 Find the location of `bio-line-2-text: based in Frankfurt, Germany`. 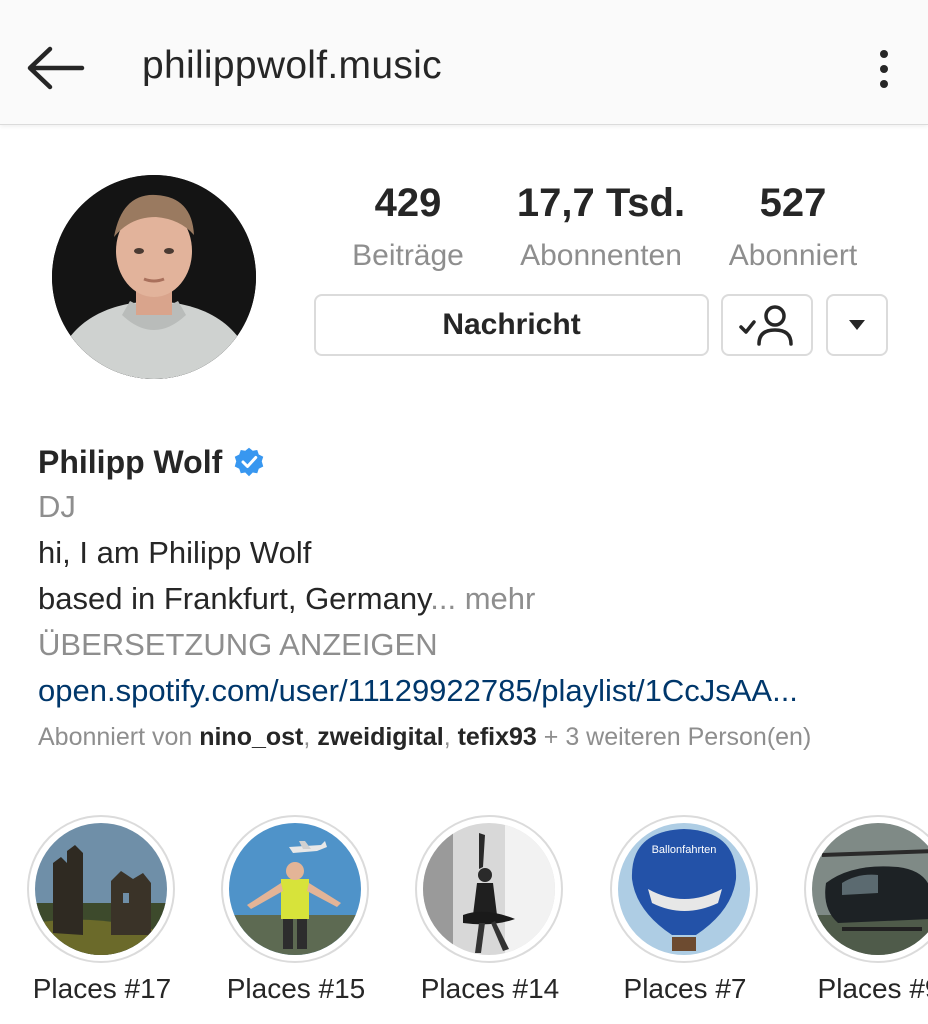

bio-line-2-text: based in Frankfurt, Germany is located at coordinates (234, 598).